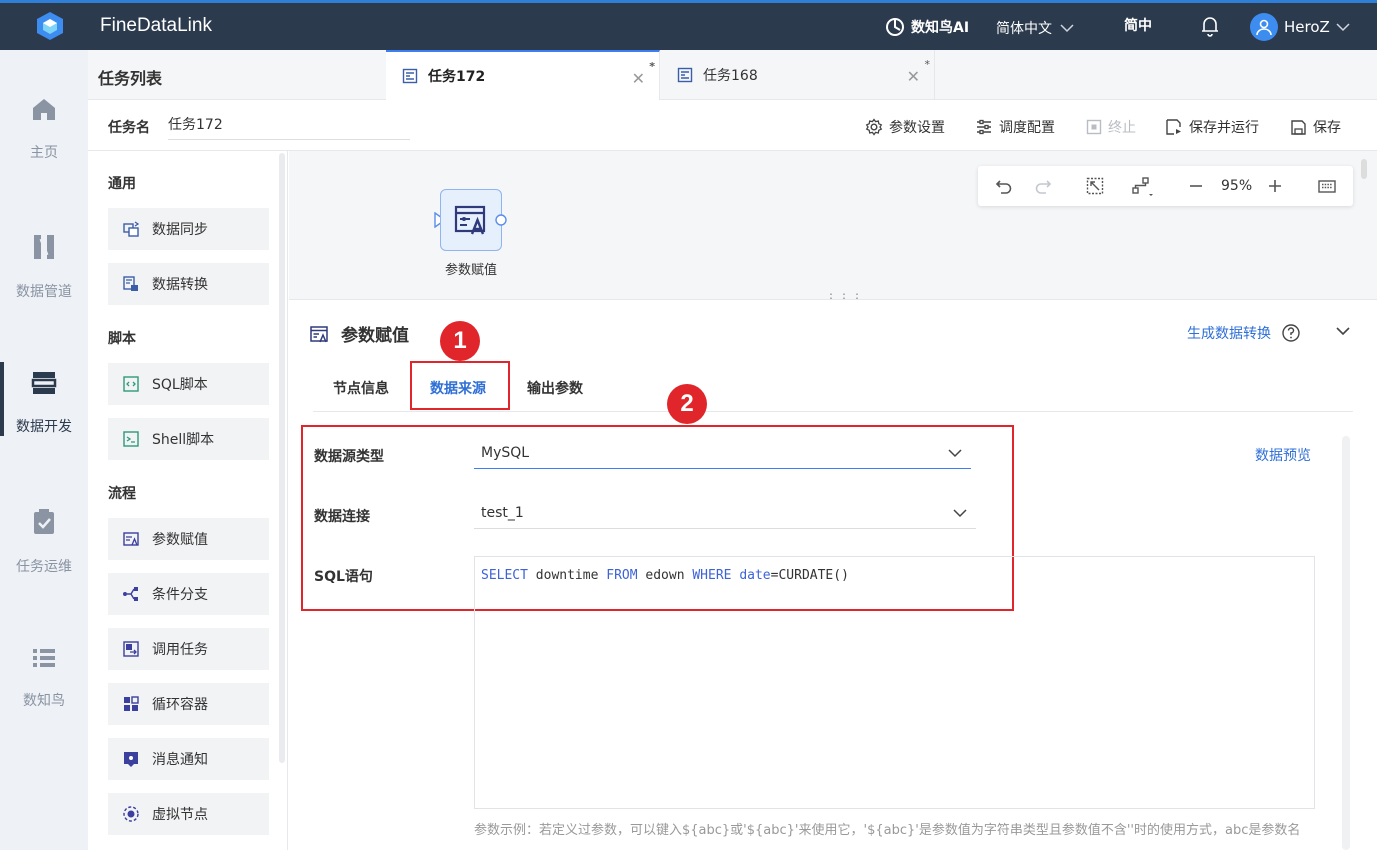  I want to click on task-name-label: 任务名, so click(129, 128).